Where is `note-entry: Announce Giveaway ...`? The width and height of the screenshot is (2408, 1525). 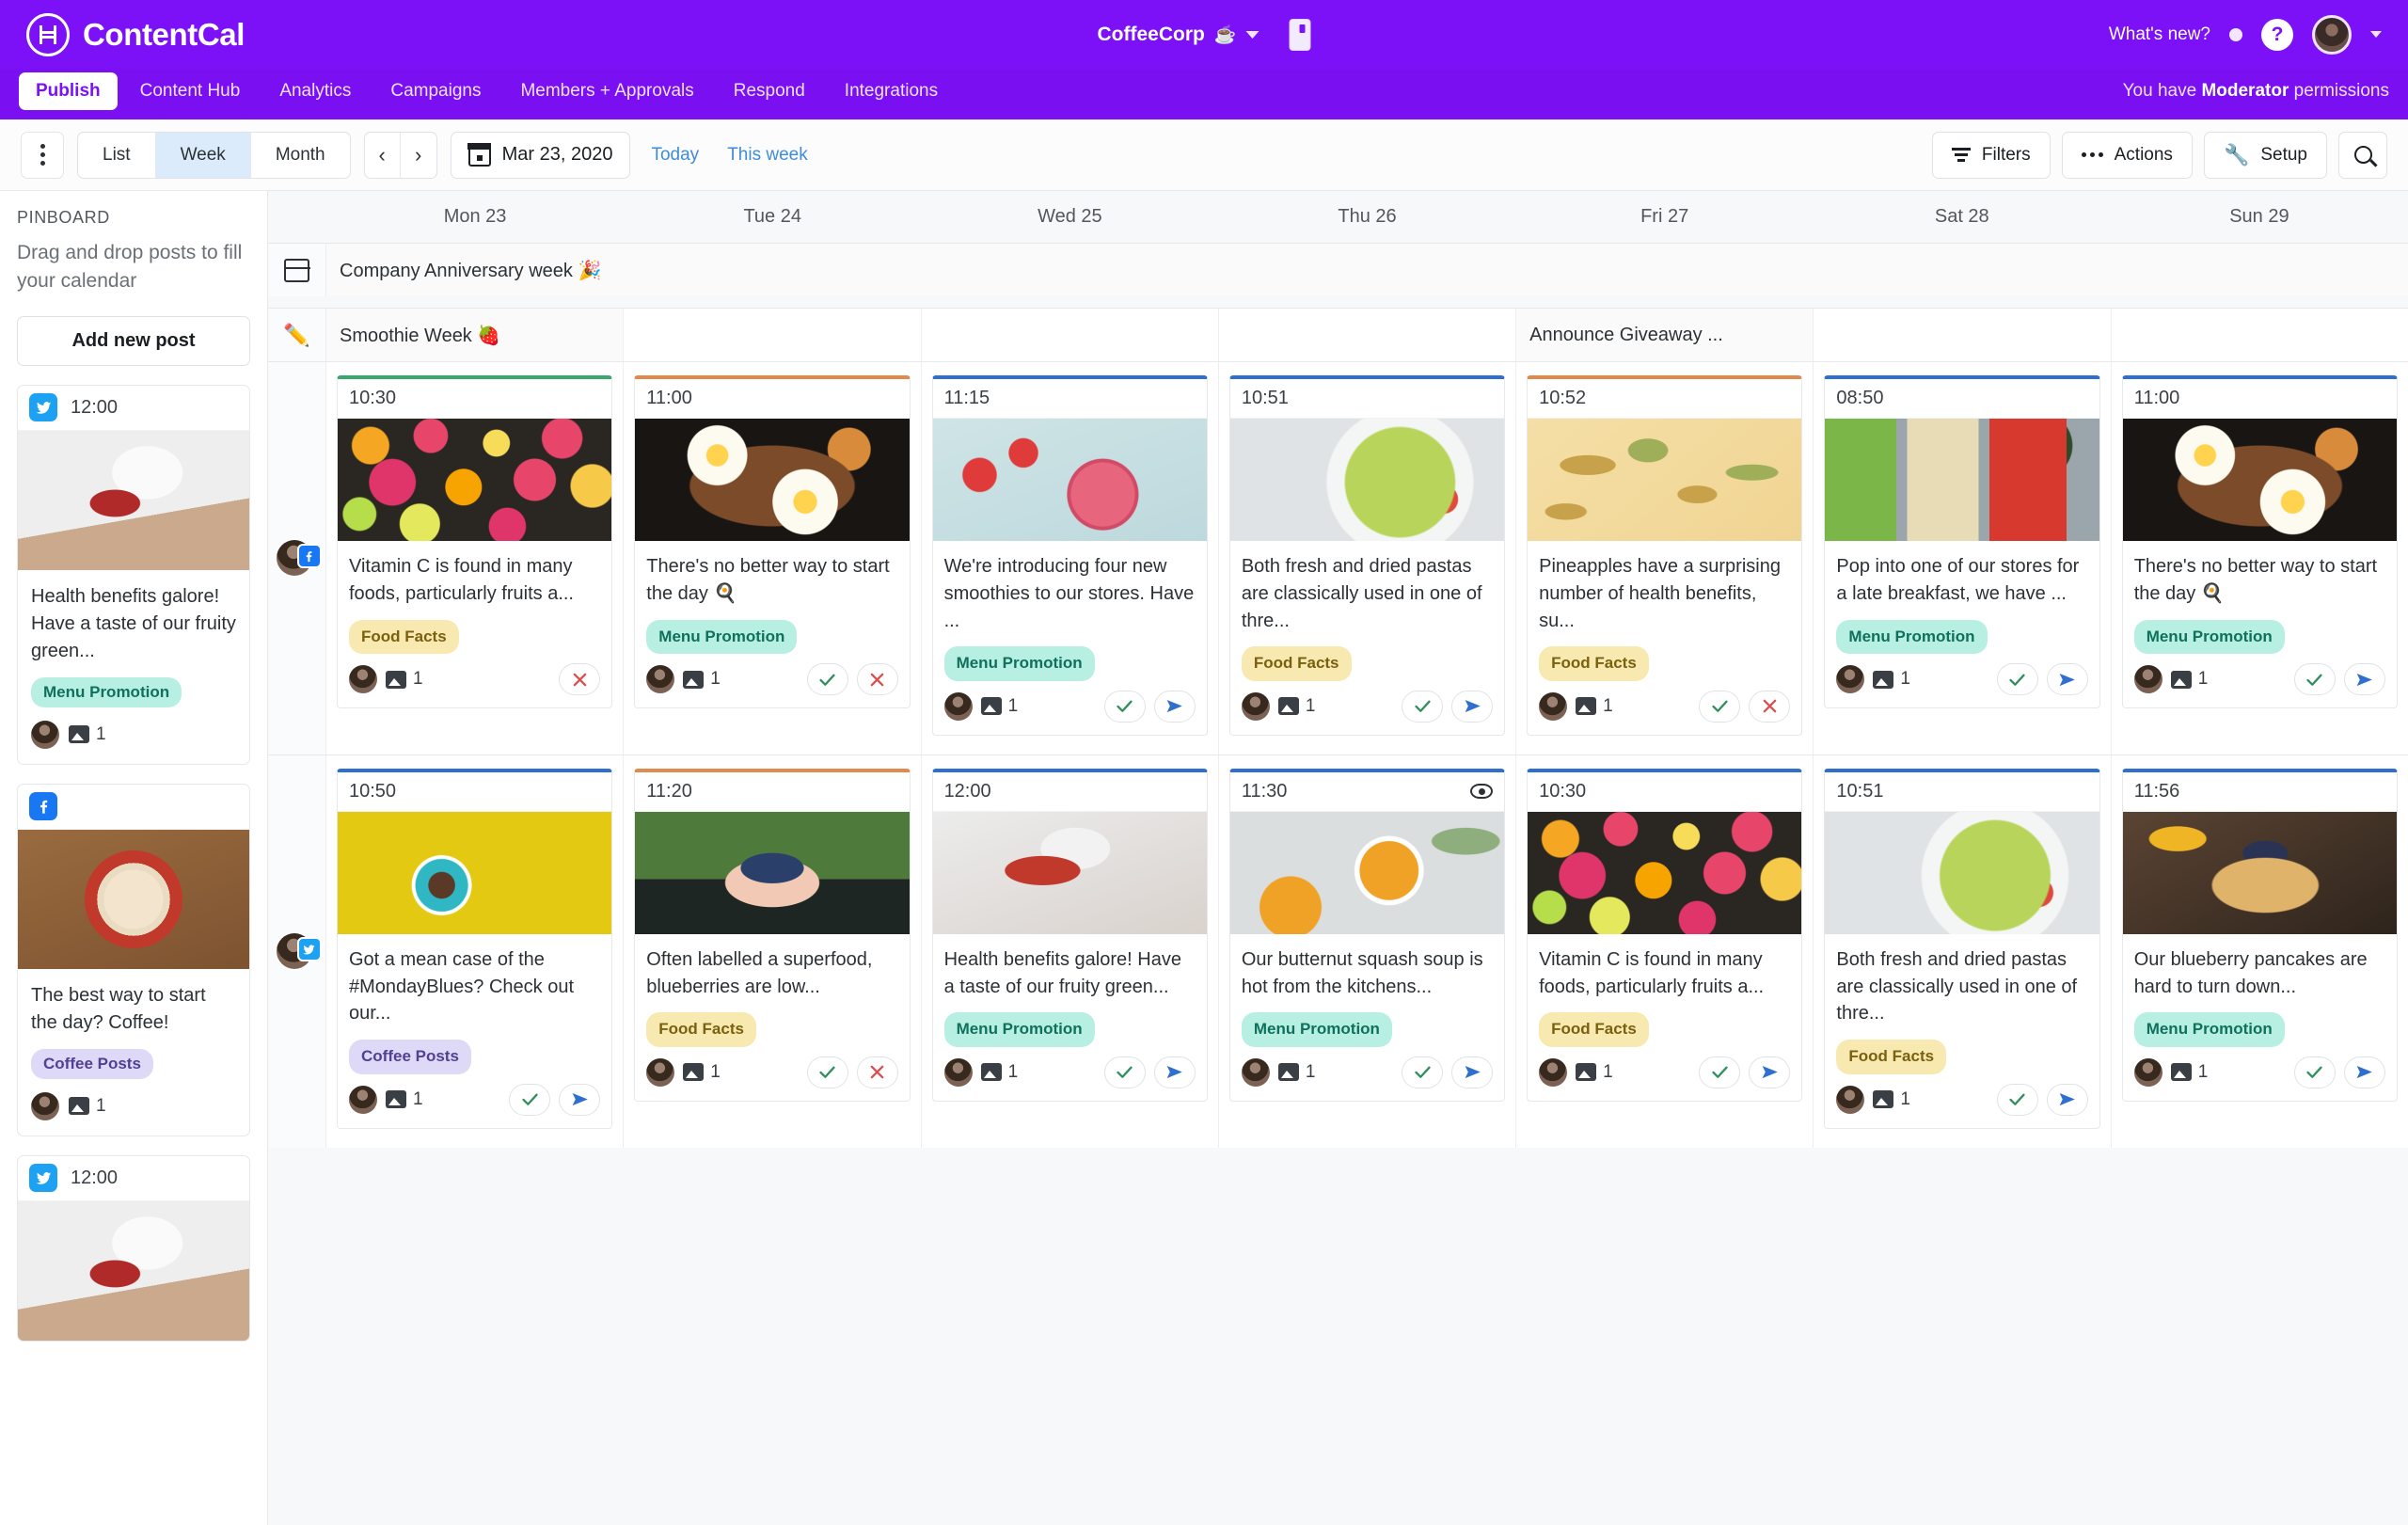 note-entry: Announce Giveaway ... is located at coordinates (1665, 335).